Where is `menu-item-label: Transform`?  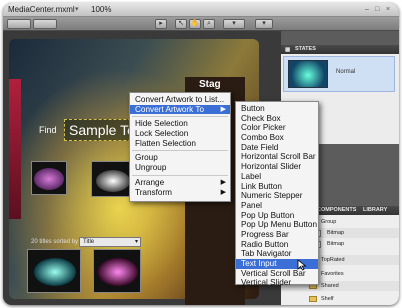
menu-item-label: Transform is located at coordinates (153, 192).